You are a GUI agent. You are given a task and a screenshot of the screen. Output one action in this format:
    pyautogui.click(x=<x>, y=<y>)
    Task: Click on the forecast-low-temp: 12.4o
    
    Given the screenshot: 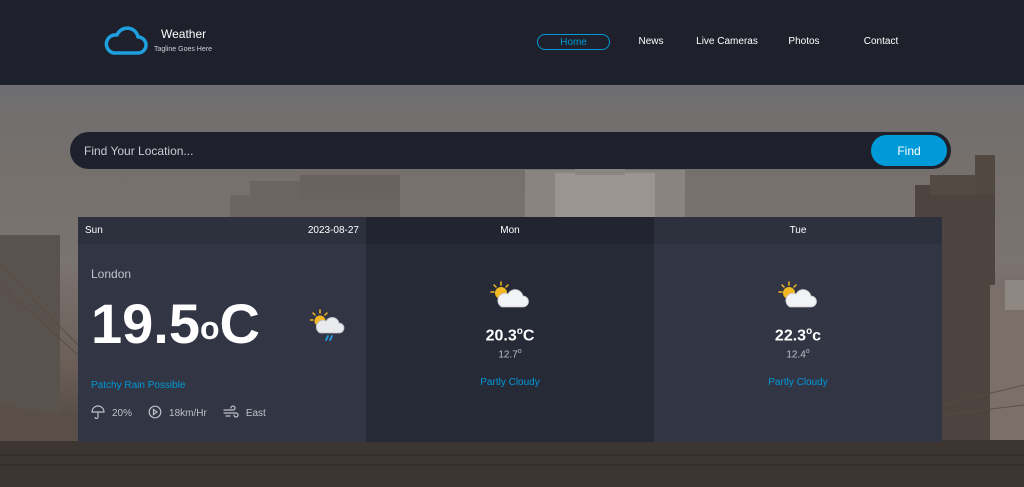 What is the action you would take?
    pyautogui.click(x=798, y=354)
    